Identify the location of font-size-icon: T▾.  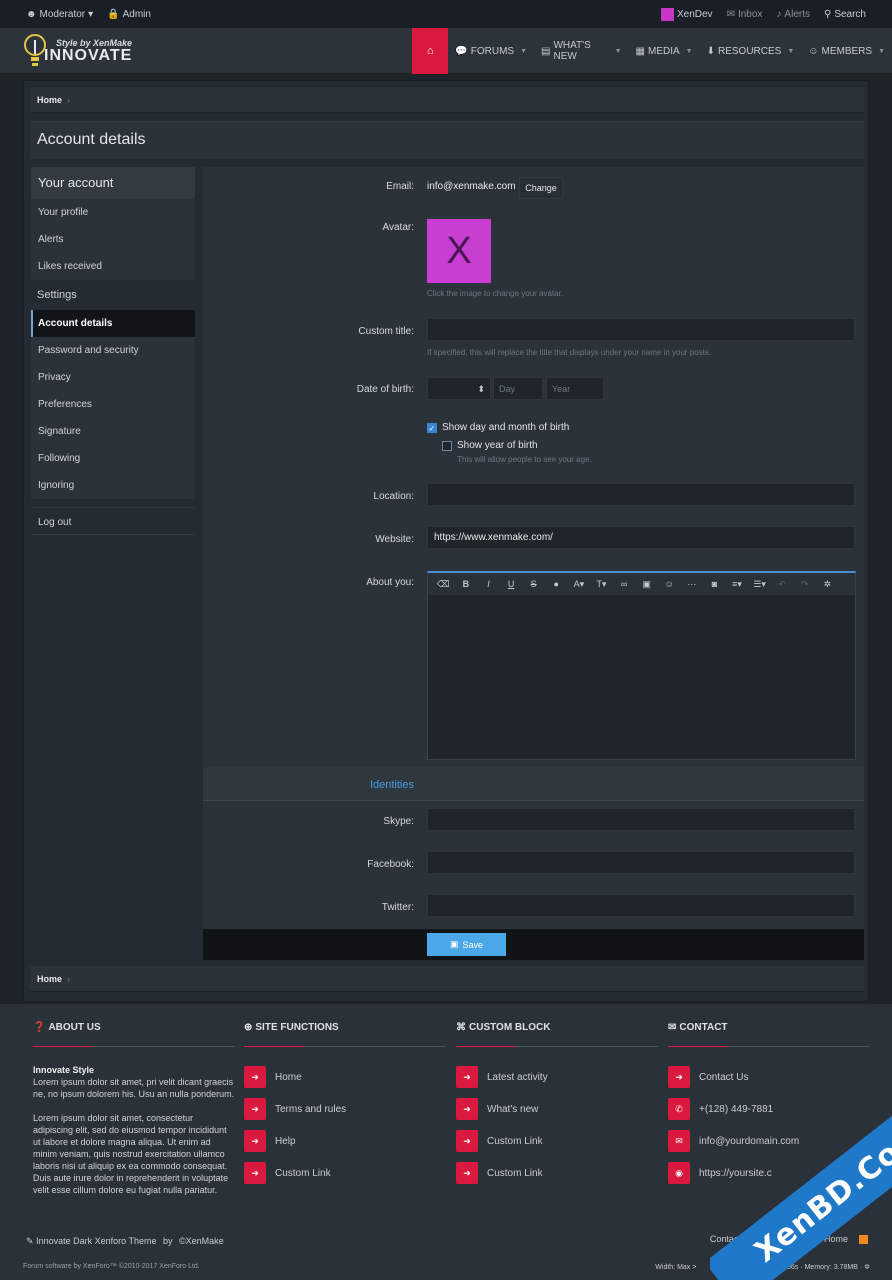
(601, 584).